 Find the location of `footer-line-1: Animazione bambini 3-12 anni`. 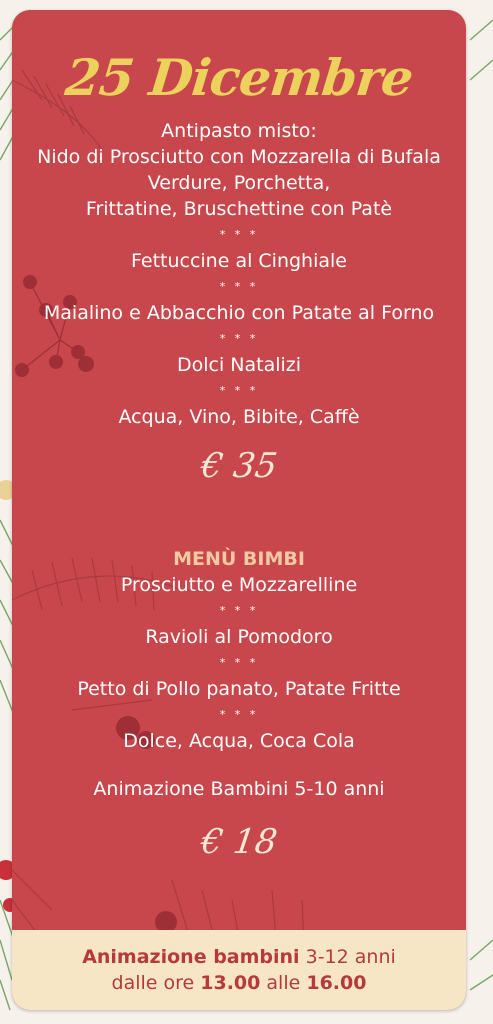

footer-line-1: Animazione bambini 3-12 anni is located at coordinates (239, 950).